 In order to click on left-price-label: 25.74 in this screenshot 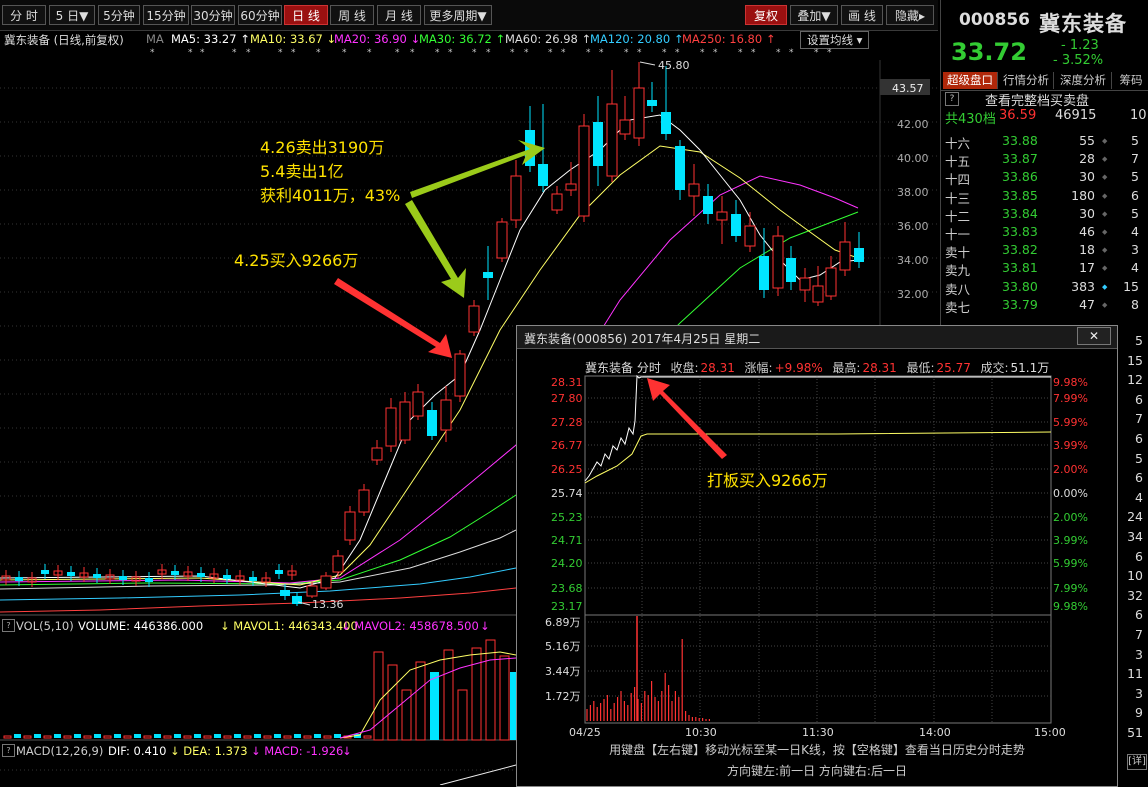, I will do `click(567, 493)`.